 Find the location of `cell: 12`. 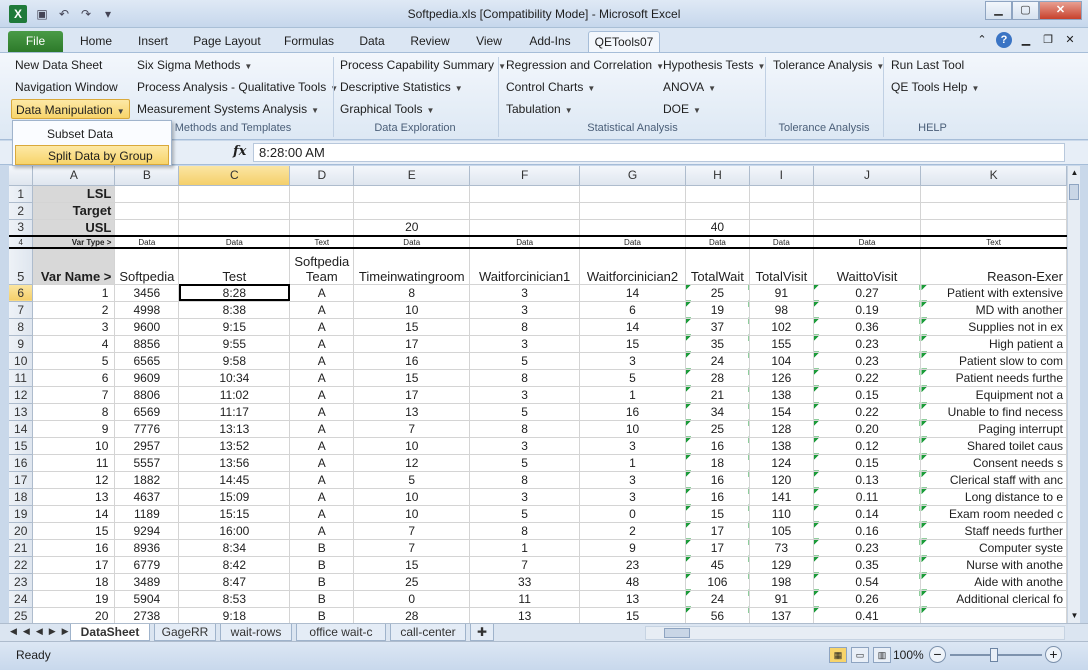

cell: 12 is located at coordinates (412, 463).